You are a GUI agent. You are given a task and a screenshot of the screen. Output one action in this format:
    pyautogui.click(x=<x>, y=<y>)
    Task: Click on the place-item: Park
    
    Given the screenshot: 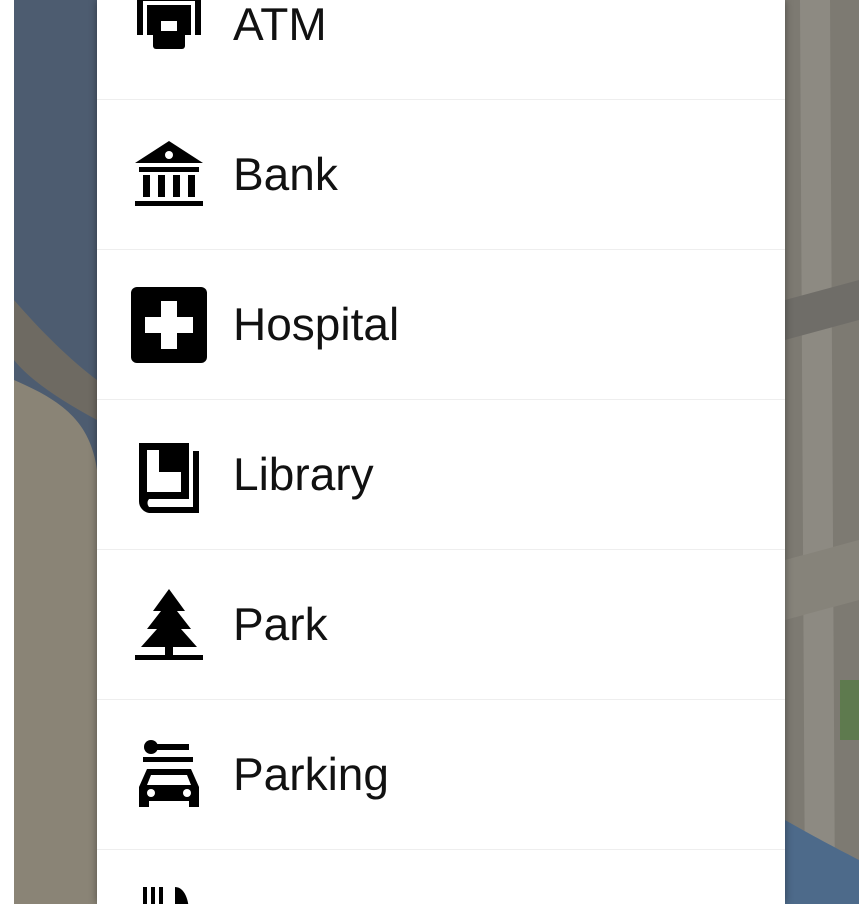 What is the action you would take?
    pyautogui.click(x=441, y=625)
    